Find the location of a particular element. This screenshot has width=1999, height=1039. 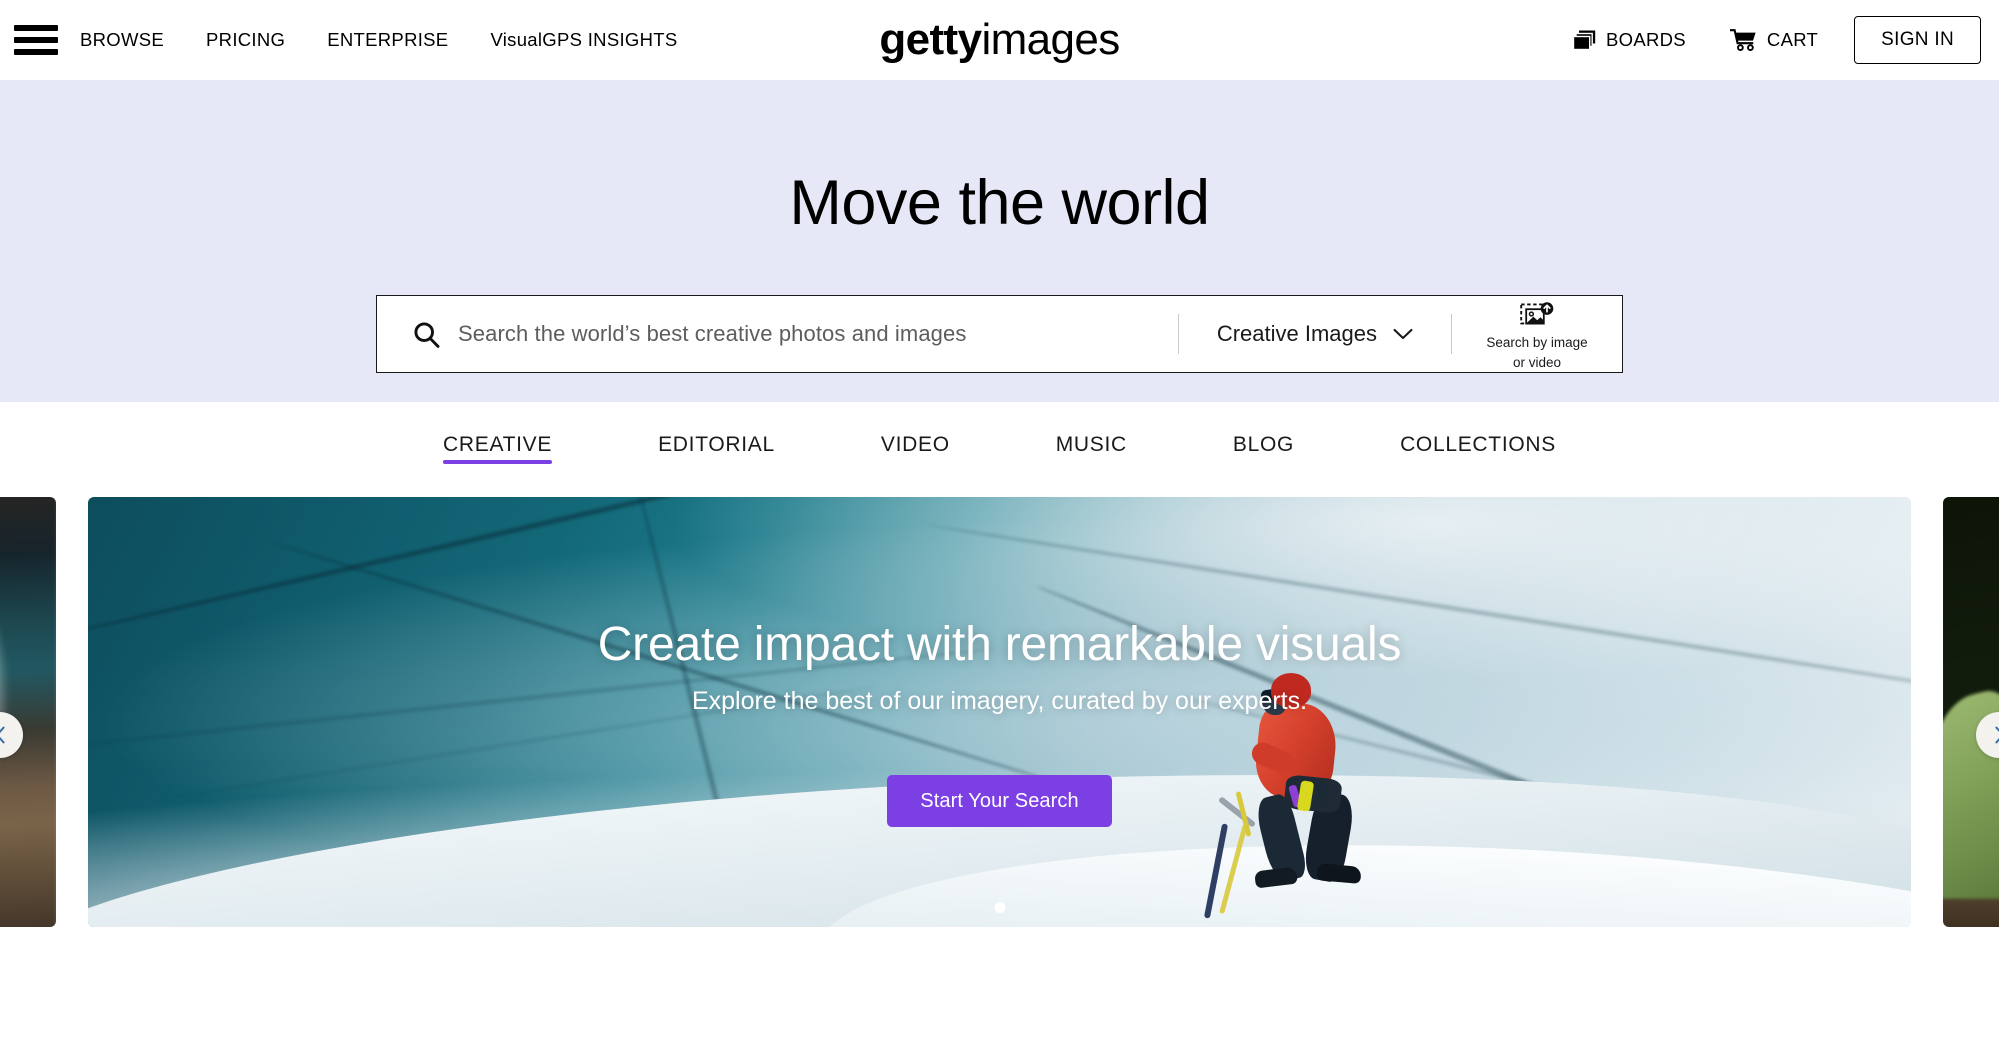

carousel-slide-next is located at coordinates (1971, 712).